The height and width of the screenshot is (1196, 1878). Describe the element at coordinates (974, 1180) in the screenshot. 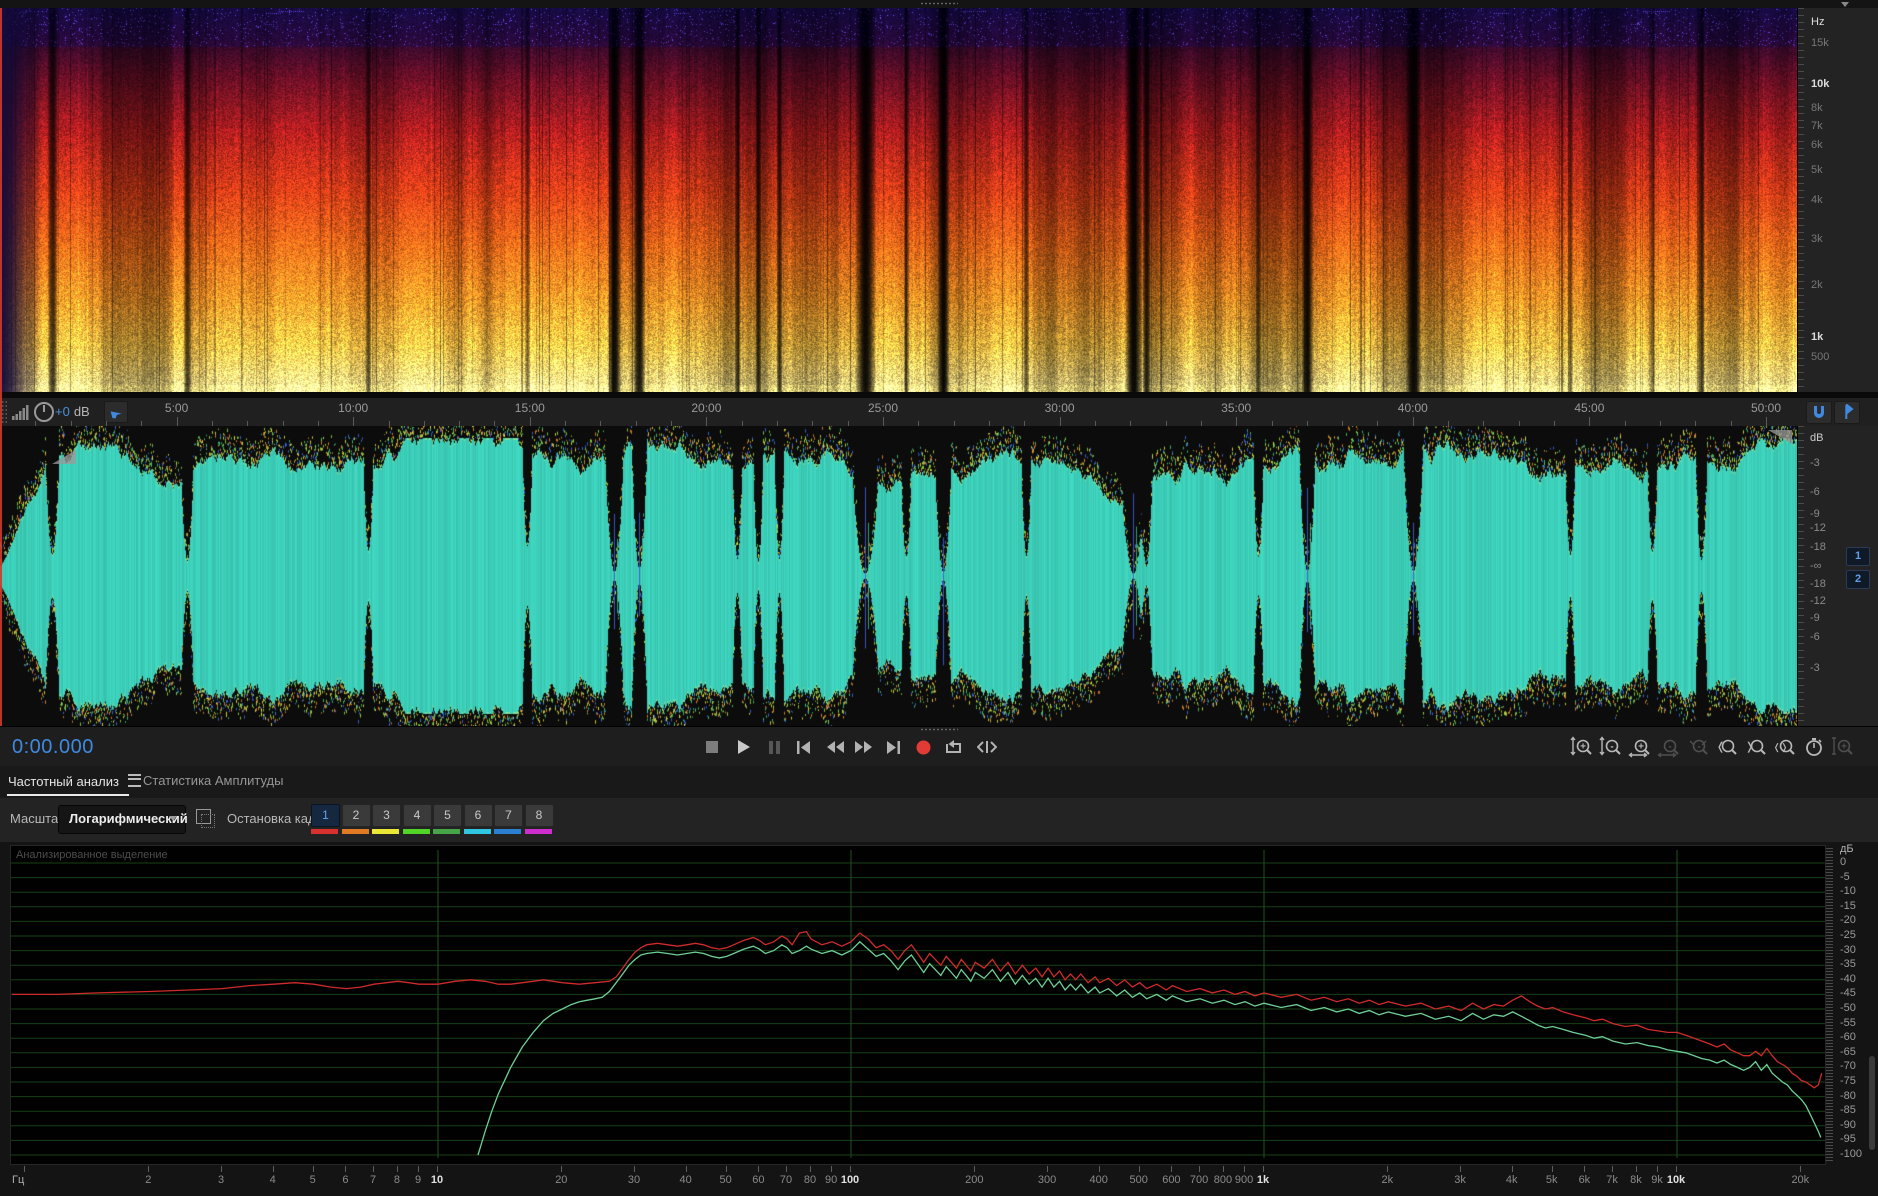

I see `frequency-axis-label: 200` at that location.